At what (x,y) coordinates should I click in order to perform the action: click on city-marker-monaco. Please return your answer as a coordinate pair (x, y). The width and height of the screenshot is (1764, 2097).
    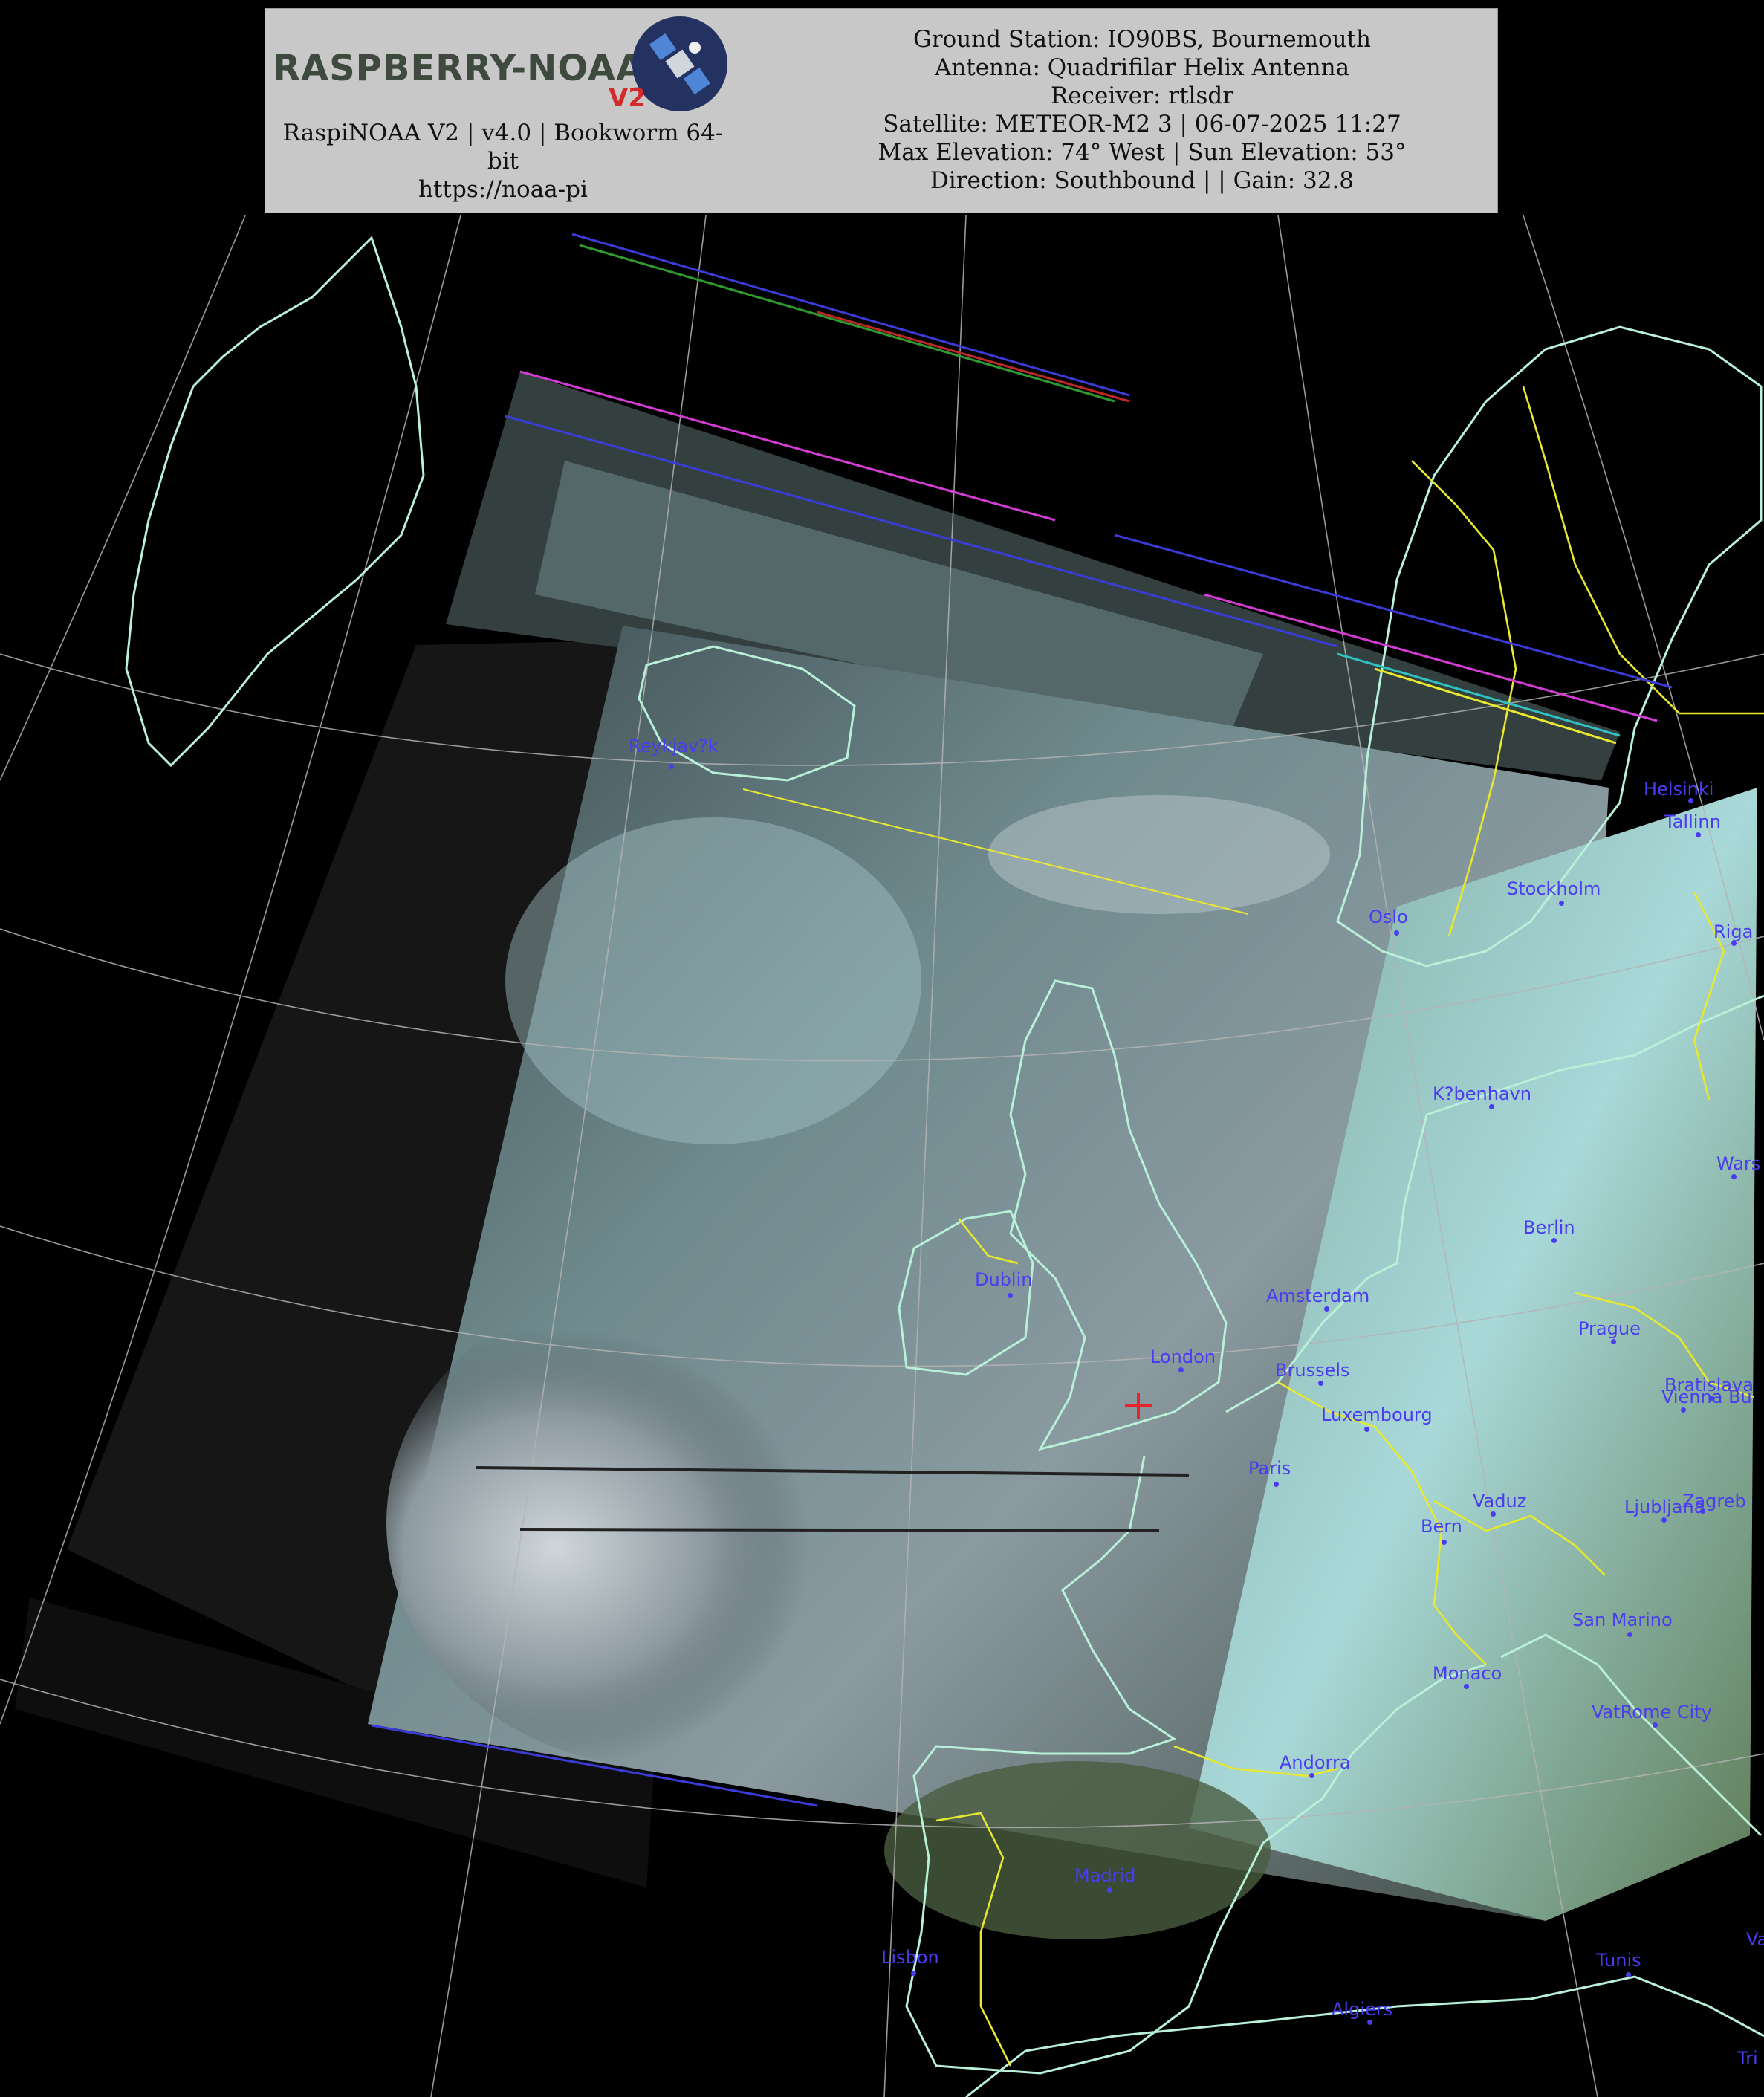
    Looking at the image, I should click on (1466, 1686).